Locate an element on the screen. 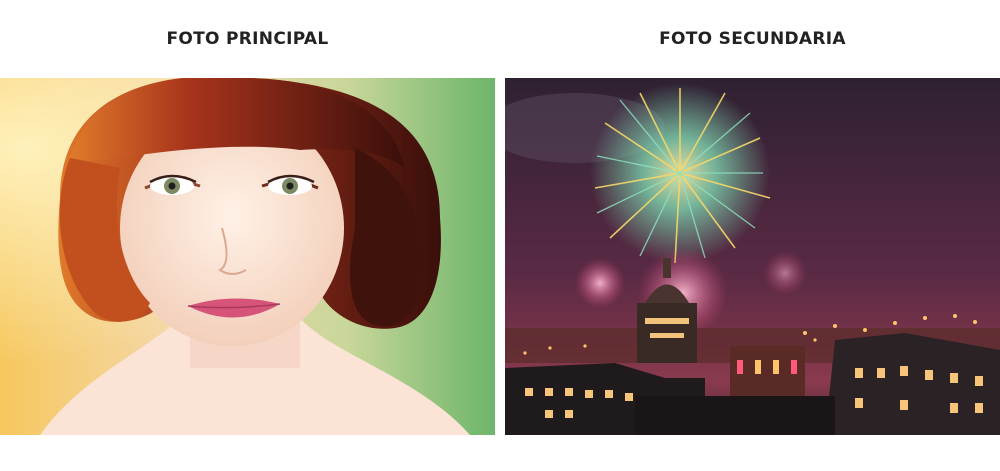 Image resolution: width=1000 pixels, height=471 pixels. secondary-photo-title: FOTO SECUNDARIA is located at coordinates (752, 39).